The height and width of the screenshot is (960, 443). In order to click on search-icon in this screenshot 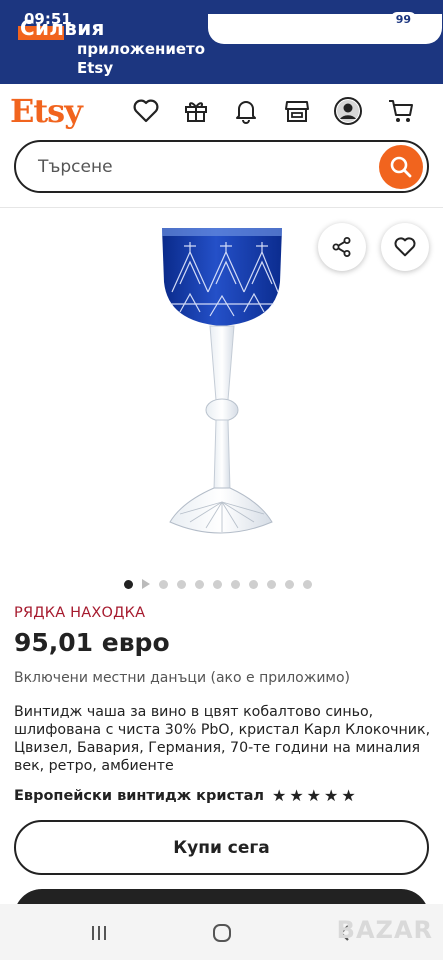, I will do `click(401, 167)`.